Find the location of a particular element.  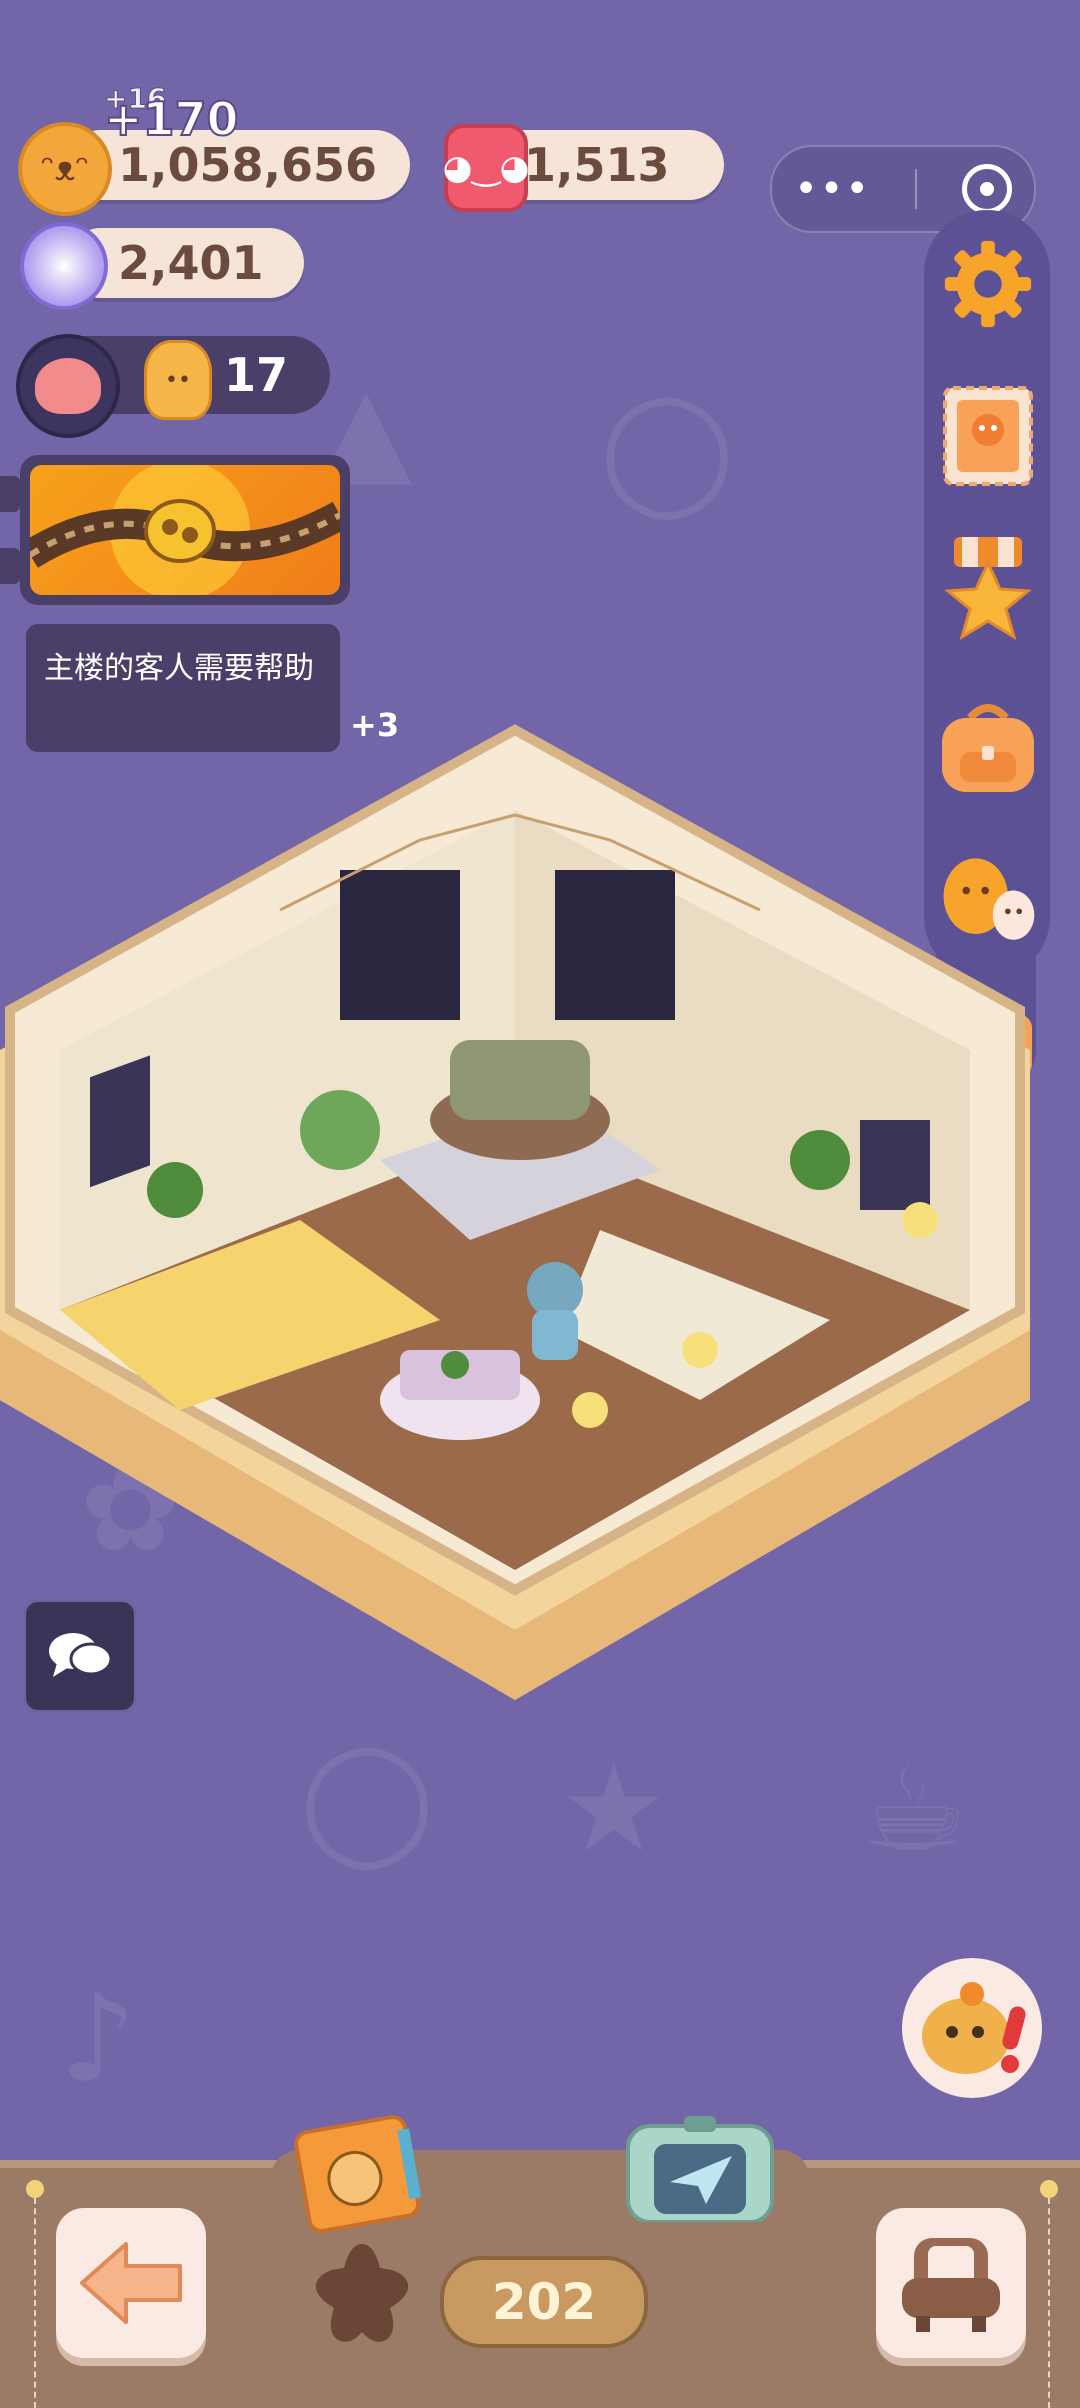

chat-icon is located at coordinates (81, 1655).